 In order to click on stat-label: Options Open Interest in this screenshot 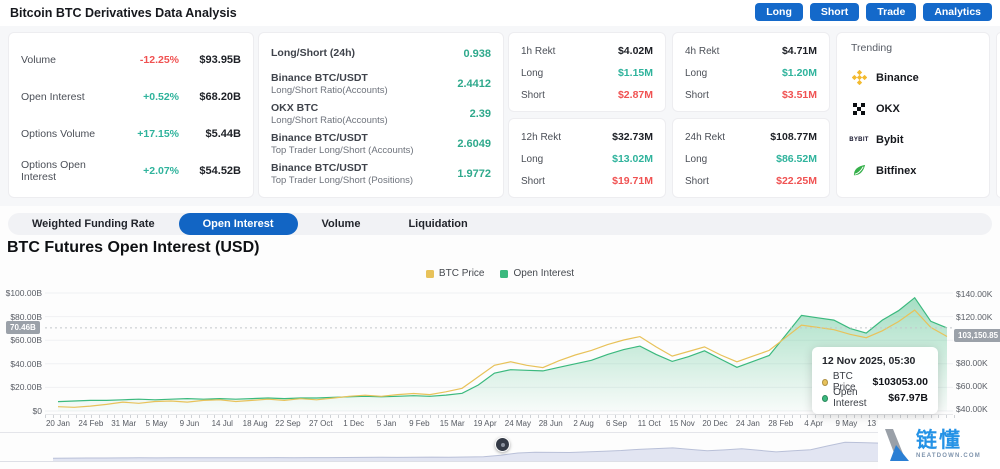, I will do `click(53, 170)`.